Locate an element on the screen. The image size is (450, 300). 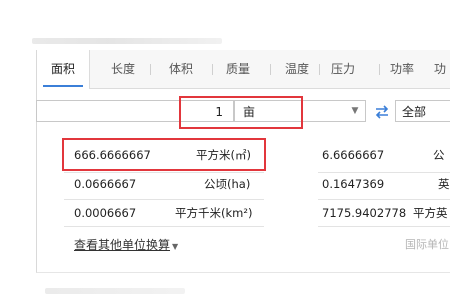
tab-area: 面积 is located at coordinates (63, 69).